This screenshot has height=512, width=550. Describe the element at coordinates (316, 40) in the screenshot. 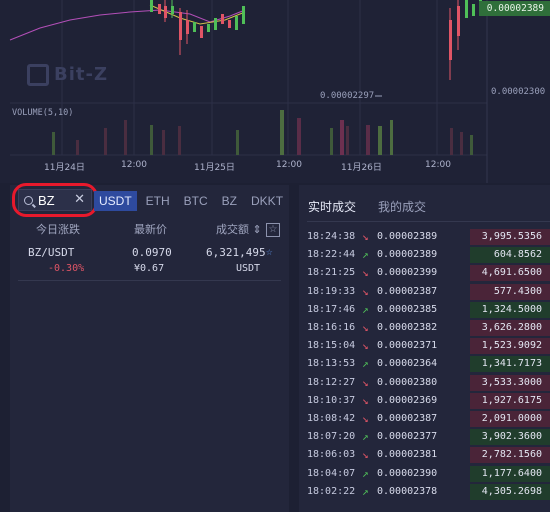

I see `candles` at that location.